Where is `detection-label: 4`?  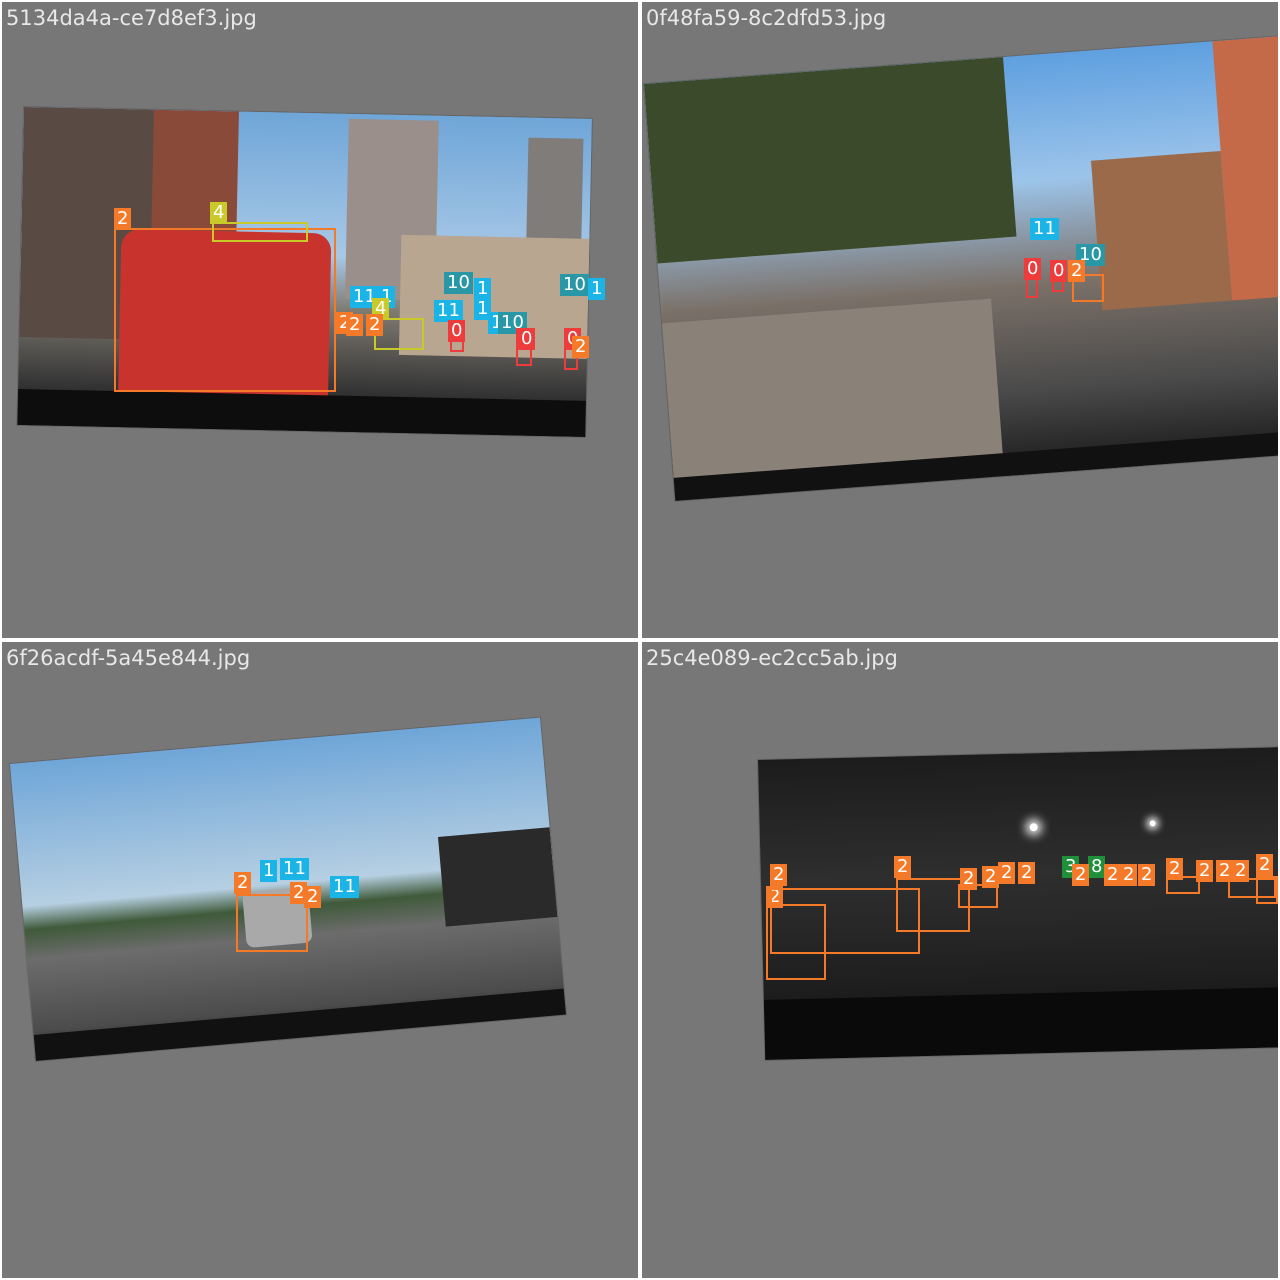 detection-label: 4 is located at coordinates (219, 213).